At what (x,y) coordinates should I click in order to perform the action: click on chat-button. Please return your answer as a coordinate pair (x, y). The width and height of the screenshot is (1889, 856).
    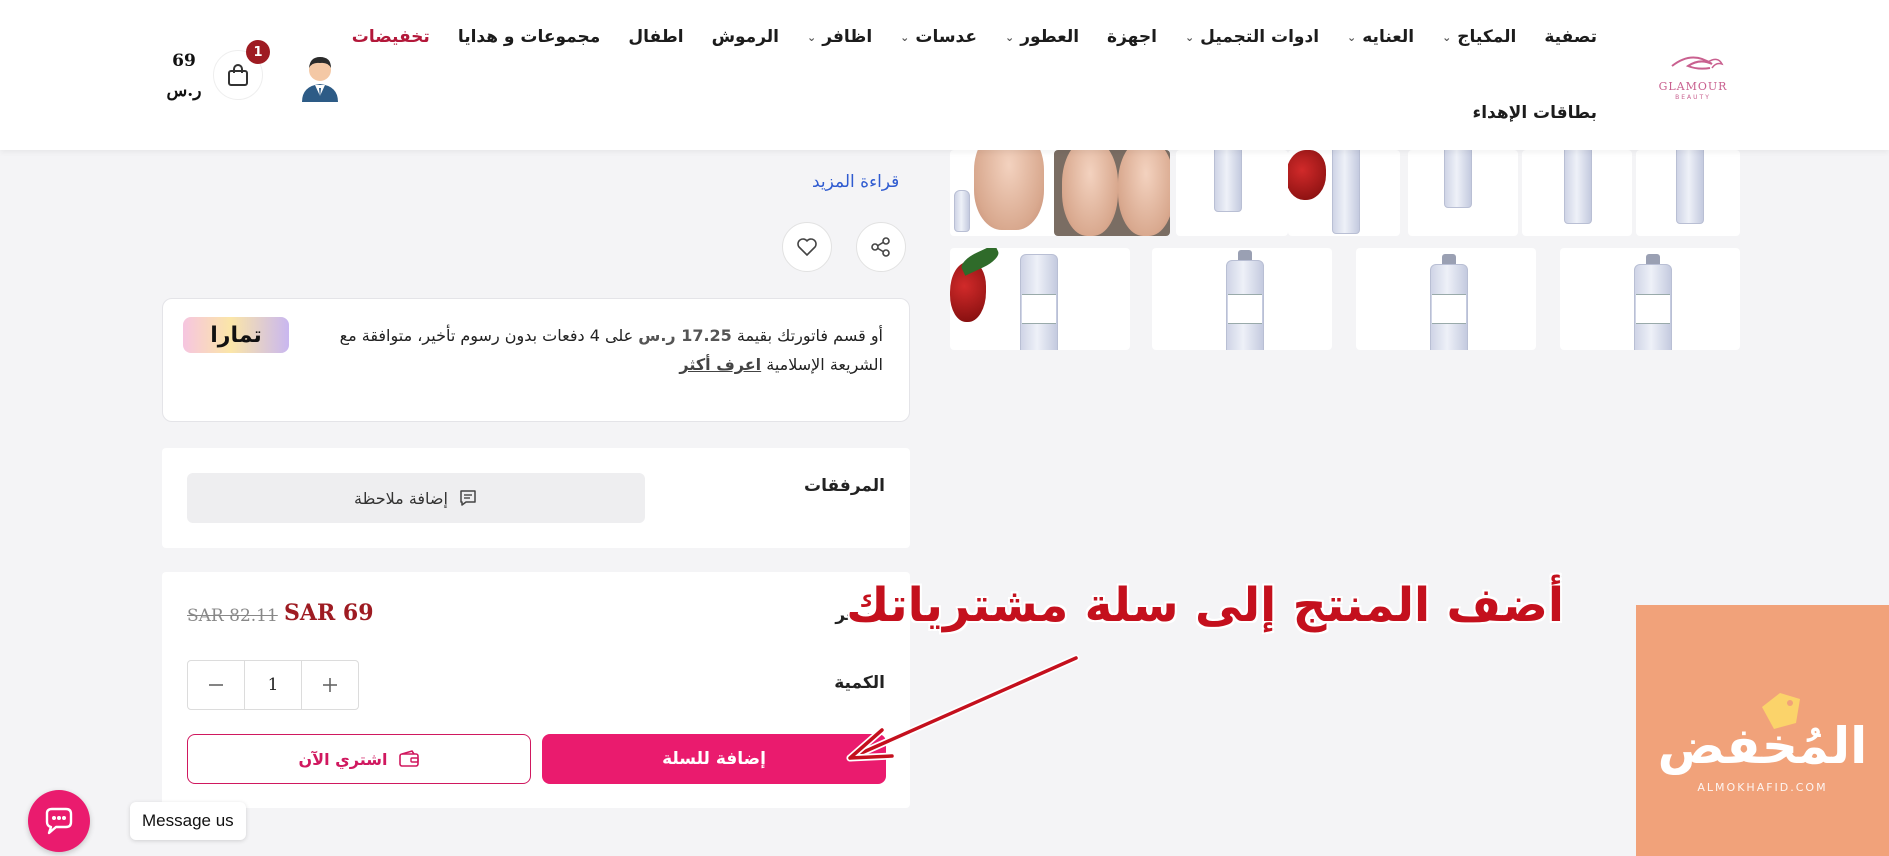
    Looking at the image, I should click on (59, 821).